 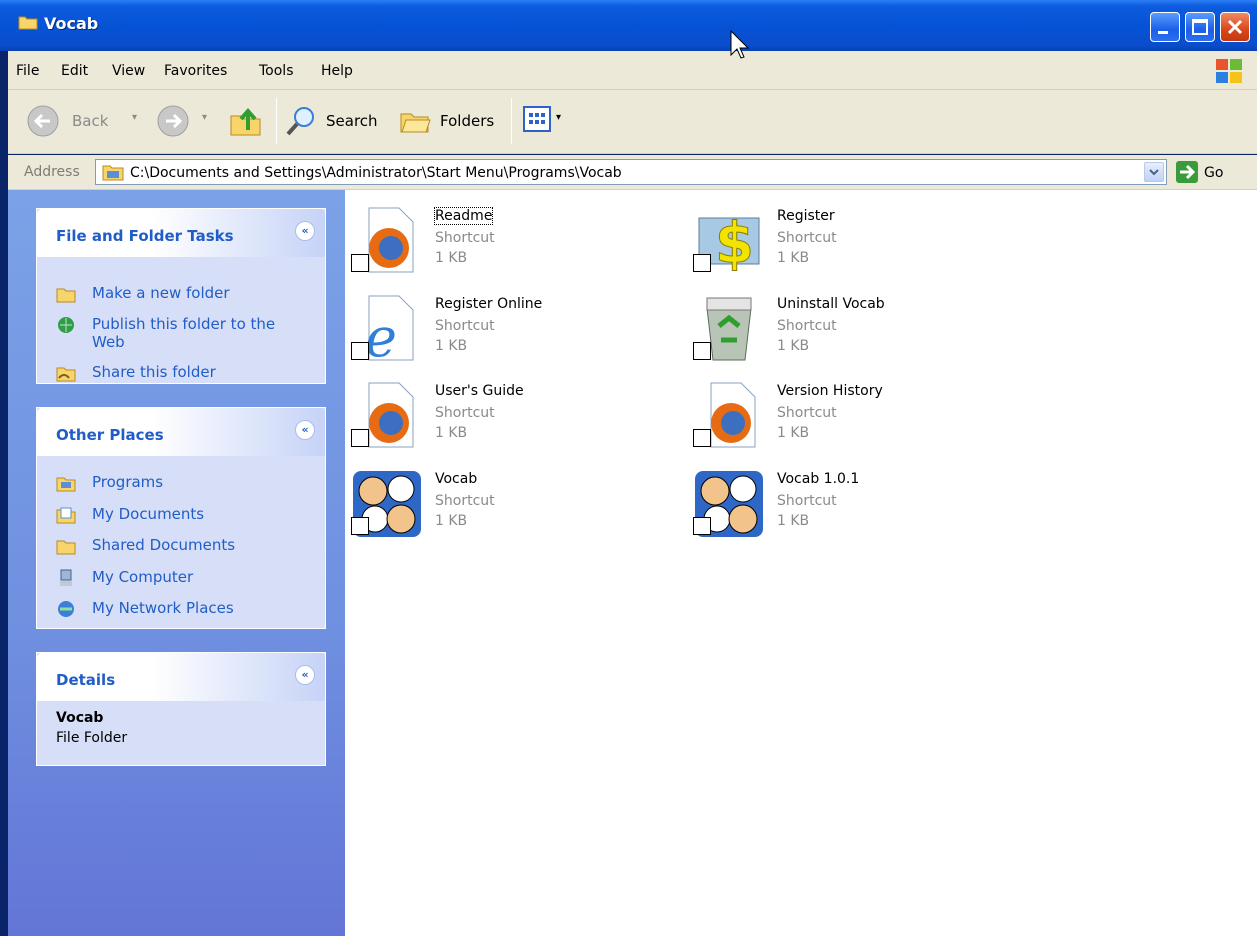 What do you see at coordinates (1229, 71) in the screenshot?
I see `windows-logo-icon` at bounding box center [1229, 71].